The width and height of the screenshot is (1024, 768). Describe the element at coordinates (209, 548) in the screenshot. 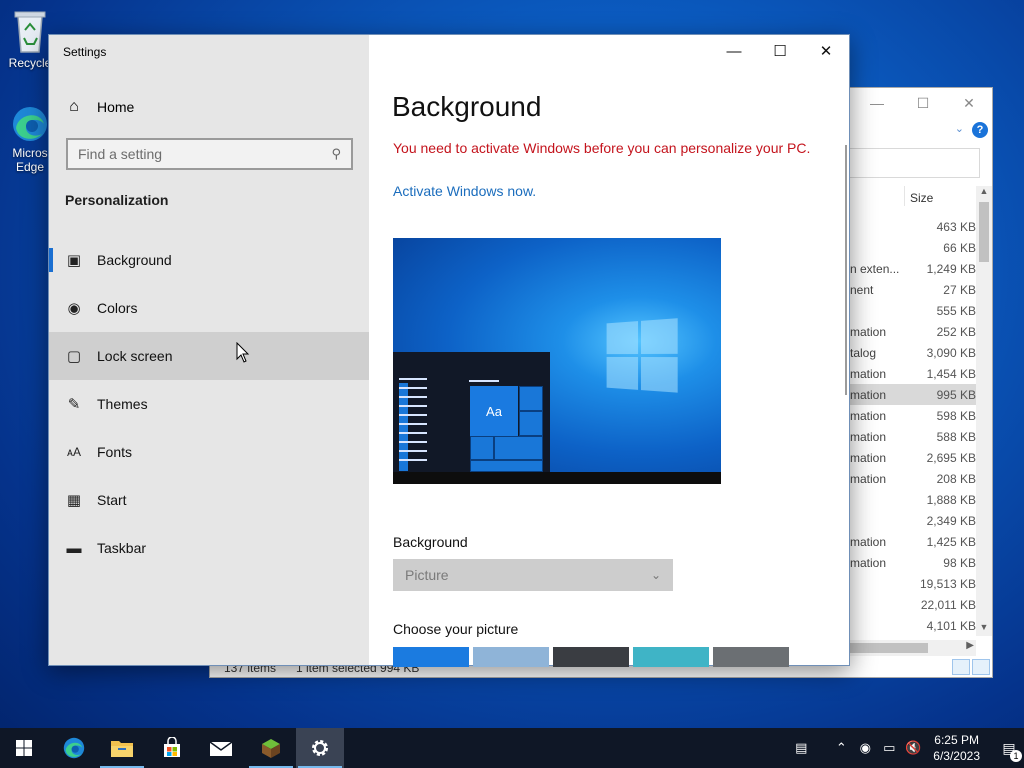

I see `sidebar-item-taskbar: ▬ Taskbar` at that location.